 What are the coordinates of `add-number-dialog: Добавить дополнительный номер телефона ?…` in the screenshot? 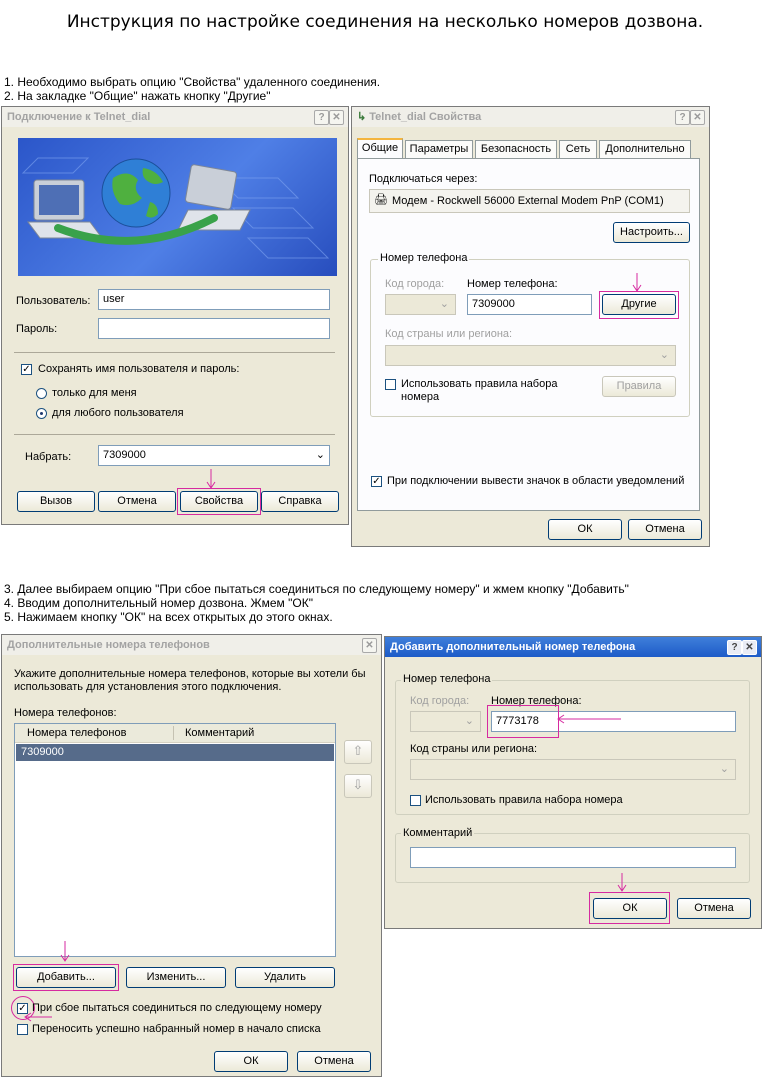 It's located at (573, 782).